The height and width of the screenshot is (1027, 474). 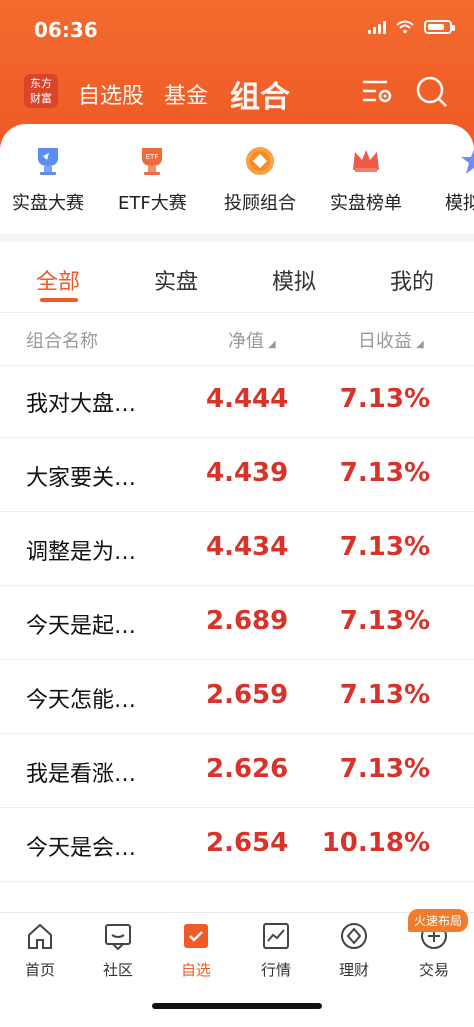 I want to click on tab-market: 行情, so click(x=276, y=950).